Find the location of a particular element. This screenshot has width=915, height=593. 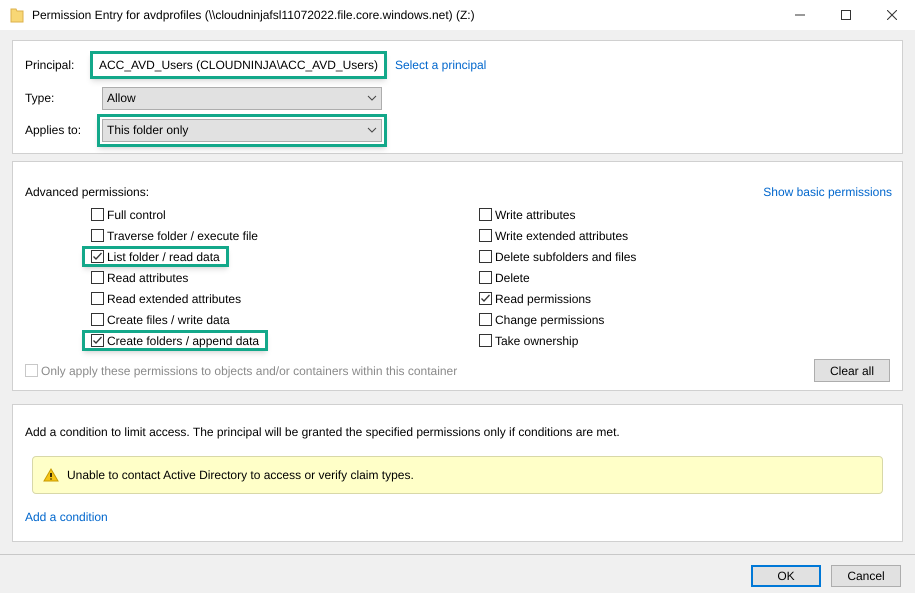

principal-name: ACC_AVD_Users (CLOUDNINJA\ACC_AVD_Users) is located at coordinates (238, 65).